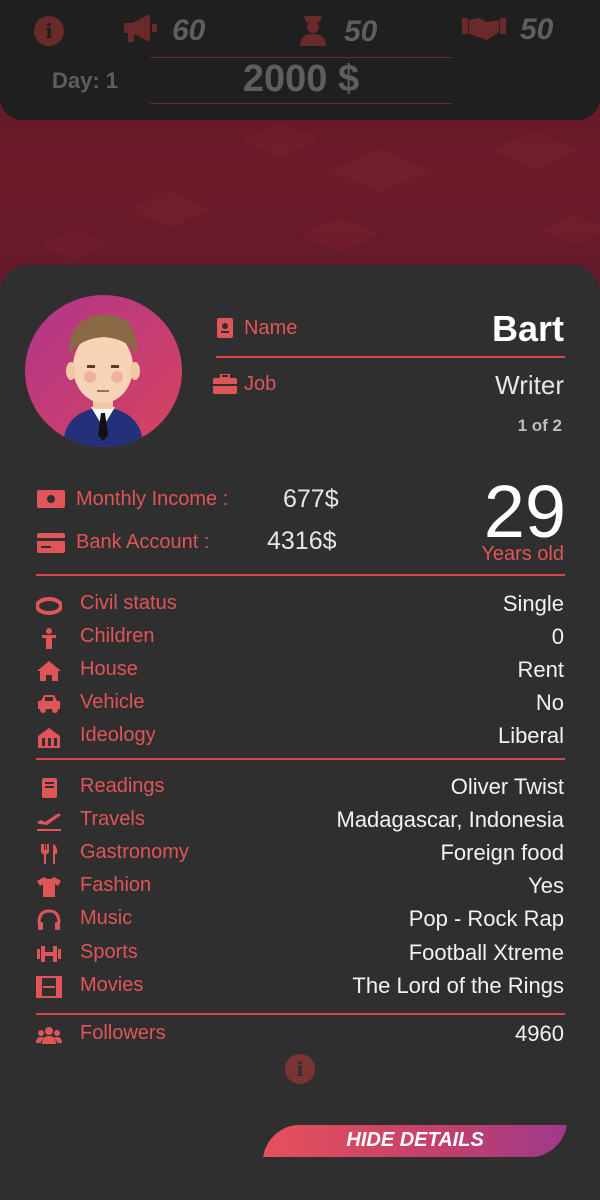 The height and width of the screenshot is (1200, 600). Describe the element at coordinates (486, 952) in the screenshot. I see `interest-value: Football Xtreme` at that location.